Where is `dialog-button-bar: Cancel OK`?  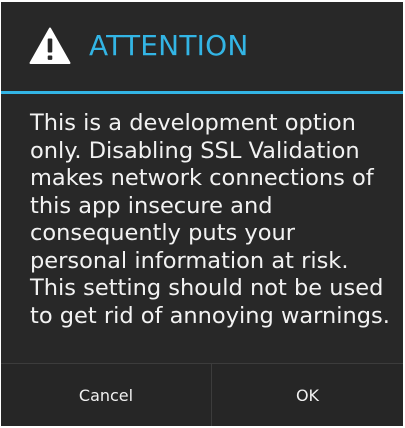
dialog-button-bar: Cancel OK is located at coordinates (202, 394).